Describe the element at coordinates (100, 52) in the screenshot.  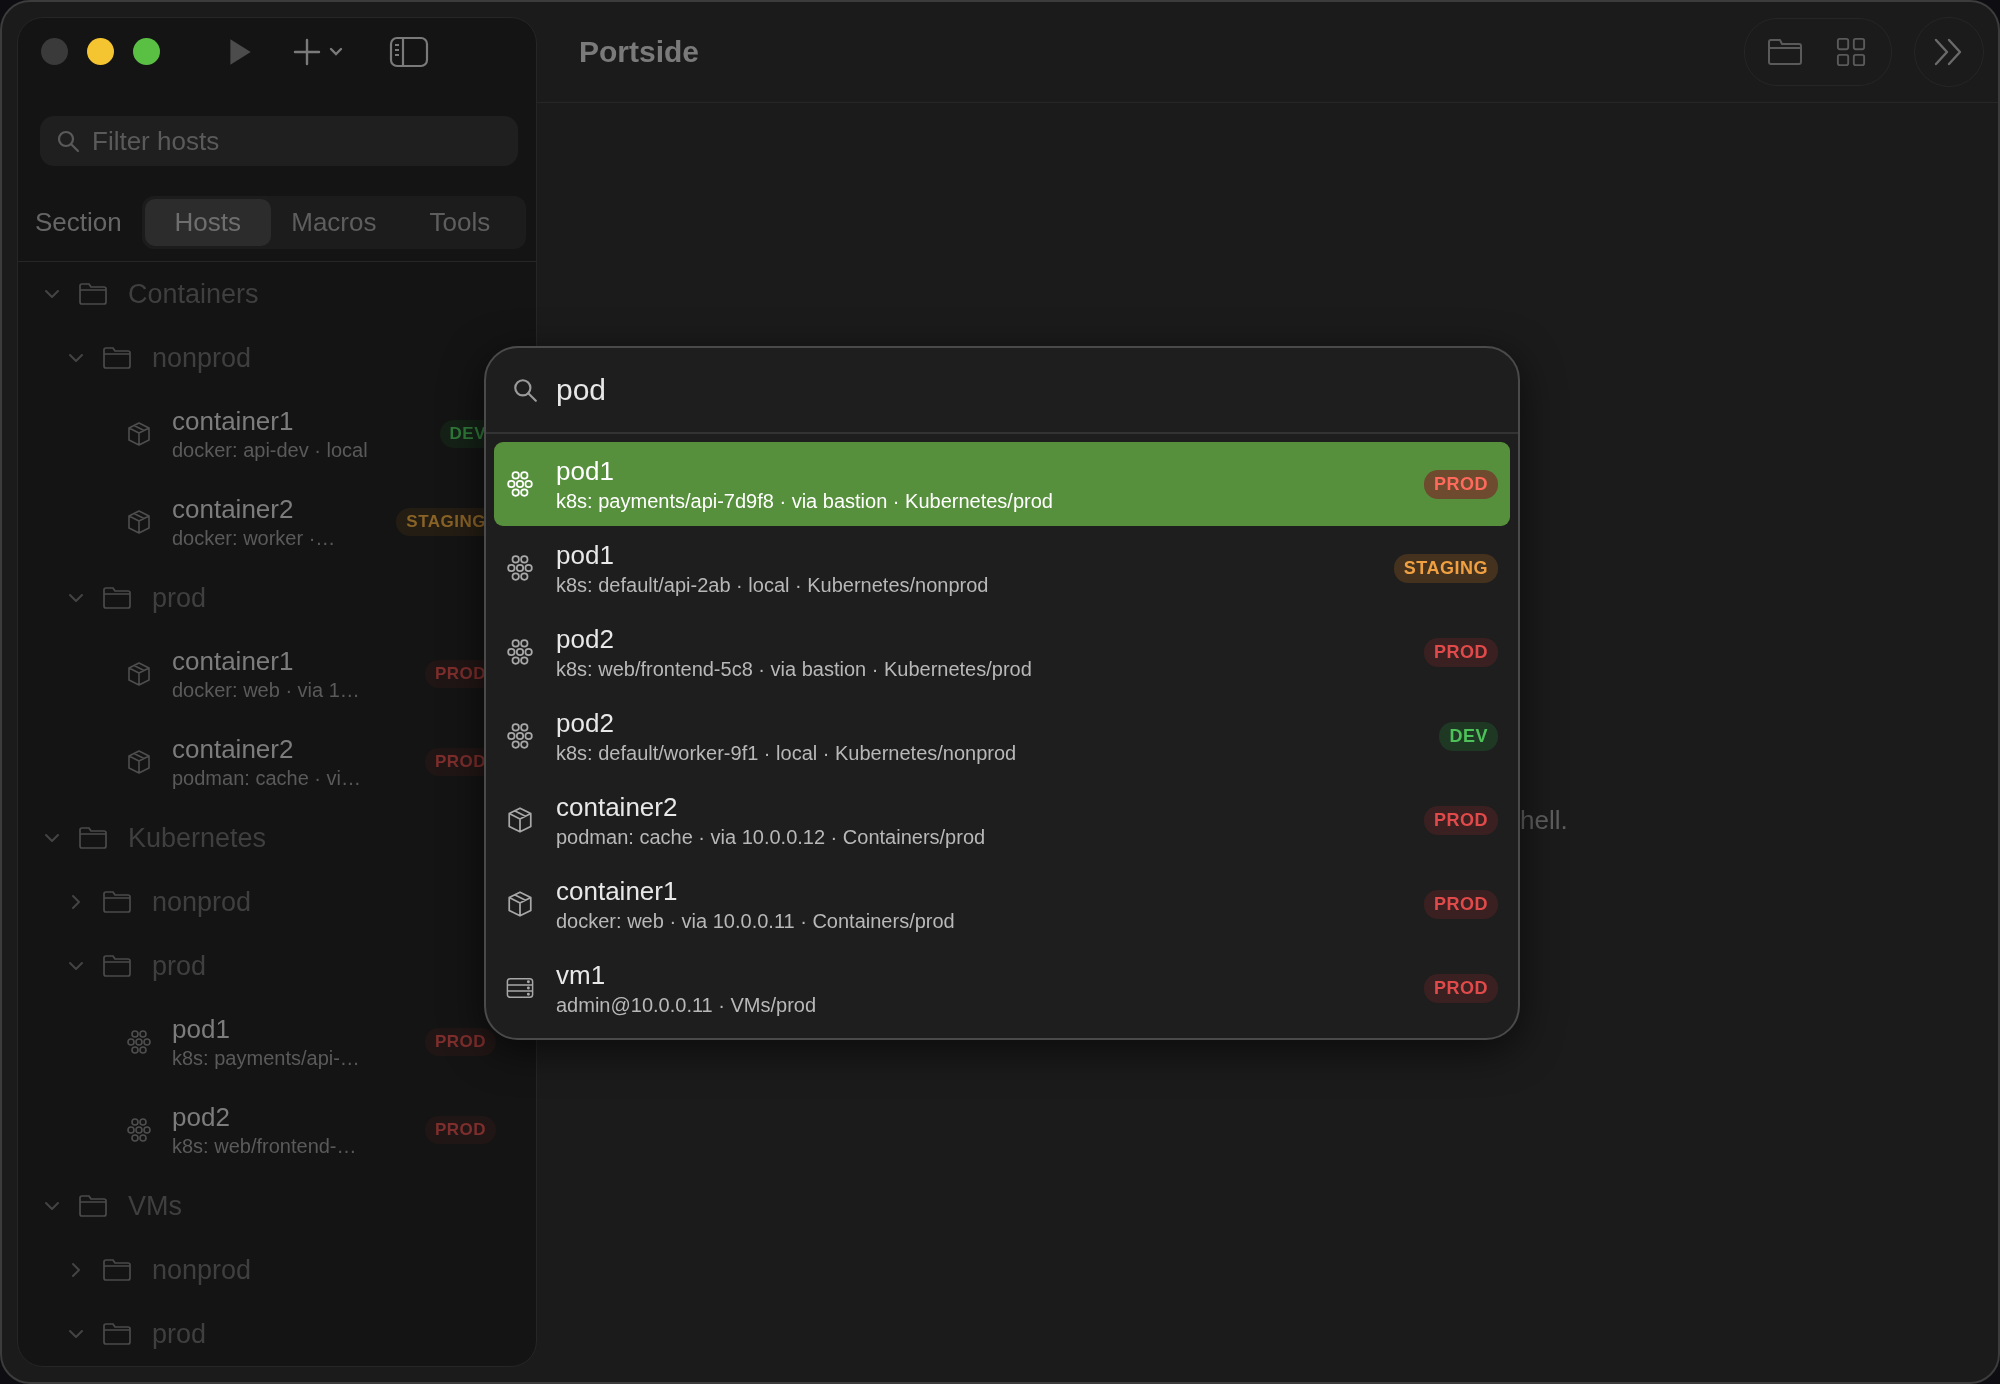
I see `minimize-window-button` at that location.